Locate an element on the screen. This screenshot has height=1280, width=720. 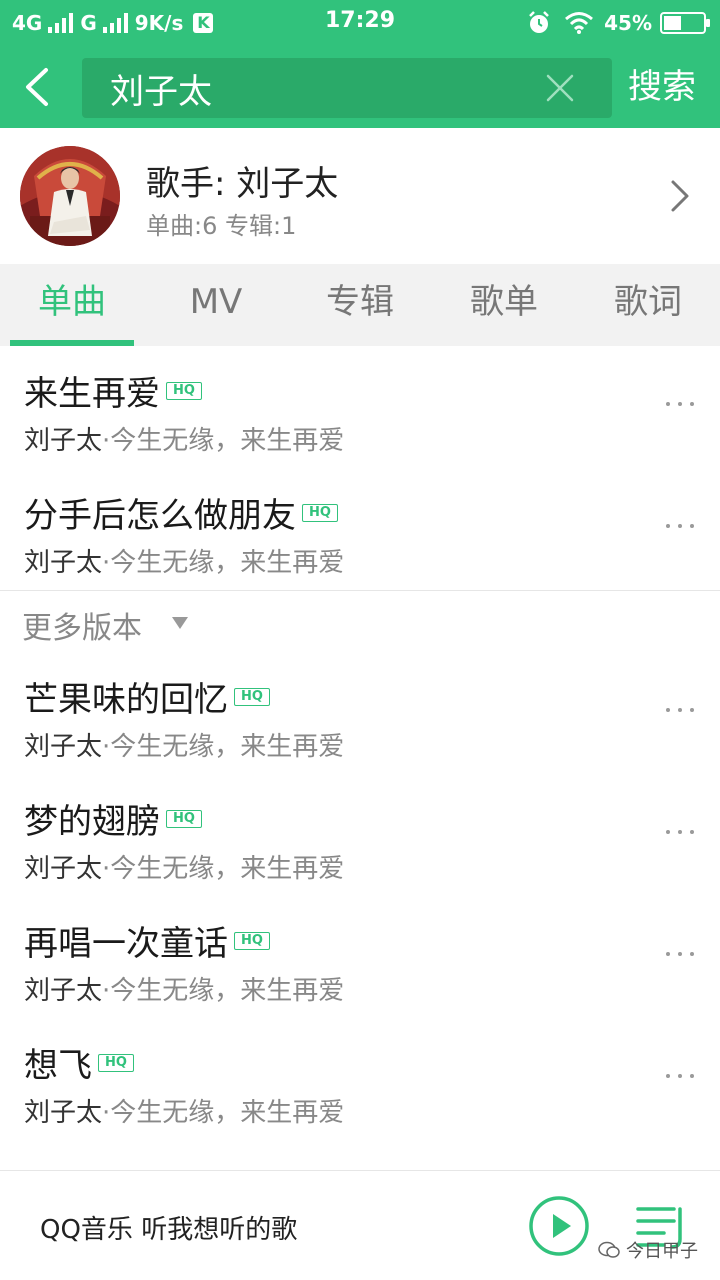
search-input is located at coordinates (320, 88).